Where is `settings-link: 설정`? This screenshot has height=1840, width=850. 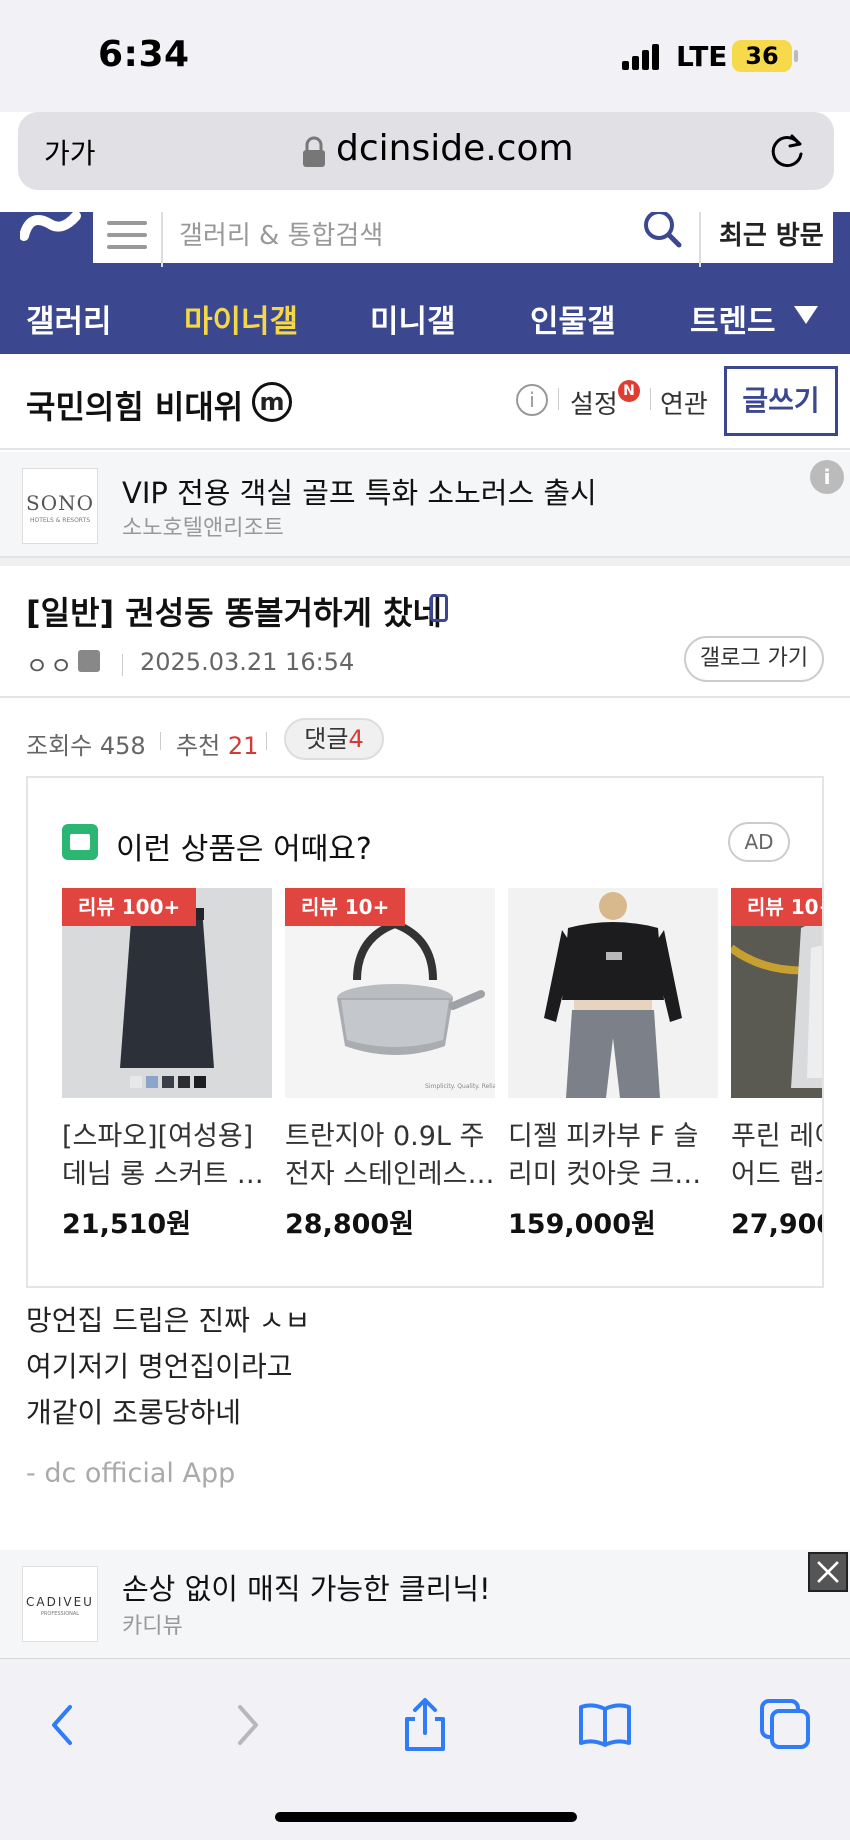 settings-link: 설정 is located at coordinates (594, 402).